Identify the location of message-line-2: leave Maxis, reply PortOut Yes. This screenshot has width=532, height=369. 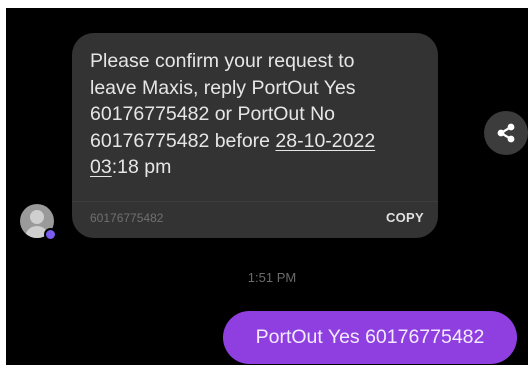
(223, 87).